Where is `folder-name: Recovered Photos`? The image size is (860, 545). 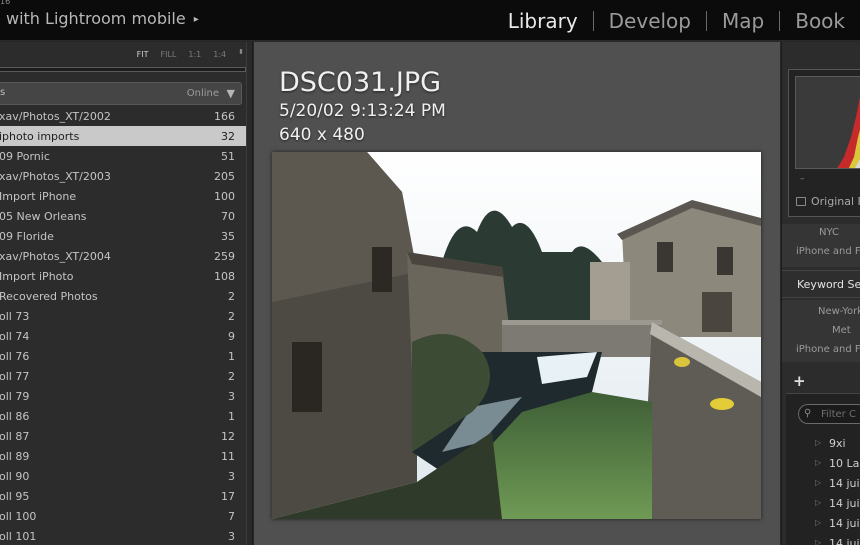
folder-name: Recovered Photos is located at coordinates (49, 296).